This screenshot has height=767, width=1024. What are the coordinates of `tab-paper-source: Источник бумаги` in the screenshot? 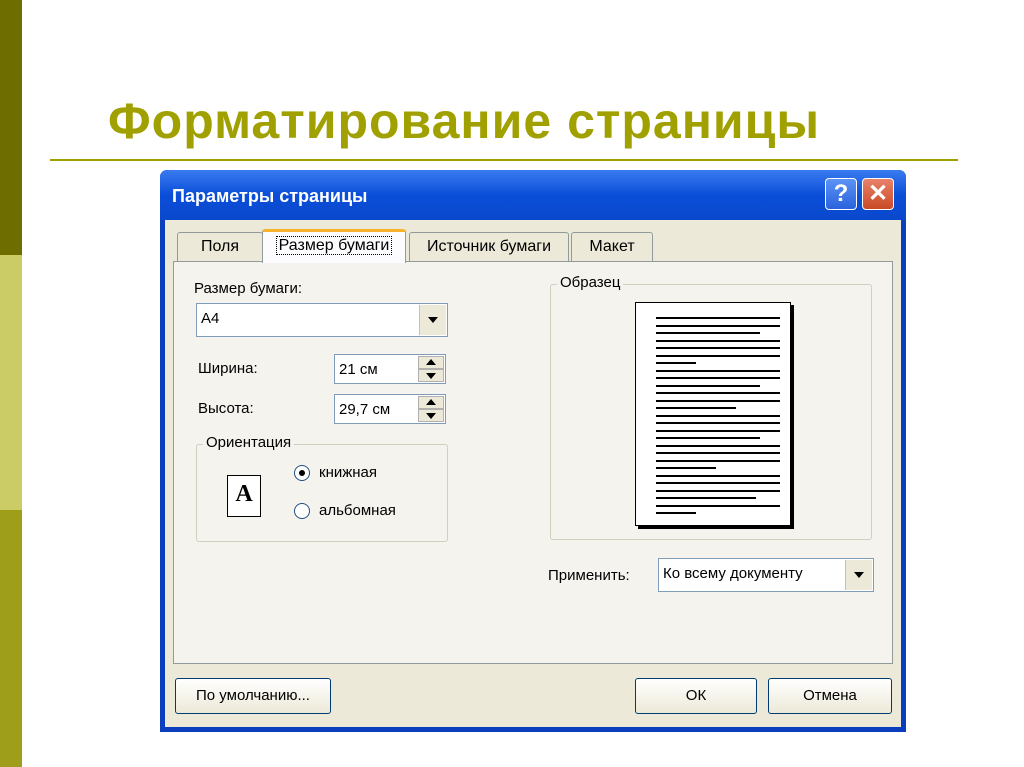 It's located at (489, 247).